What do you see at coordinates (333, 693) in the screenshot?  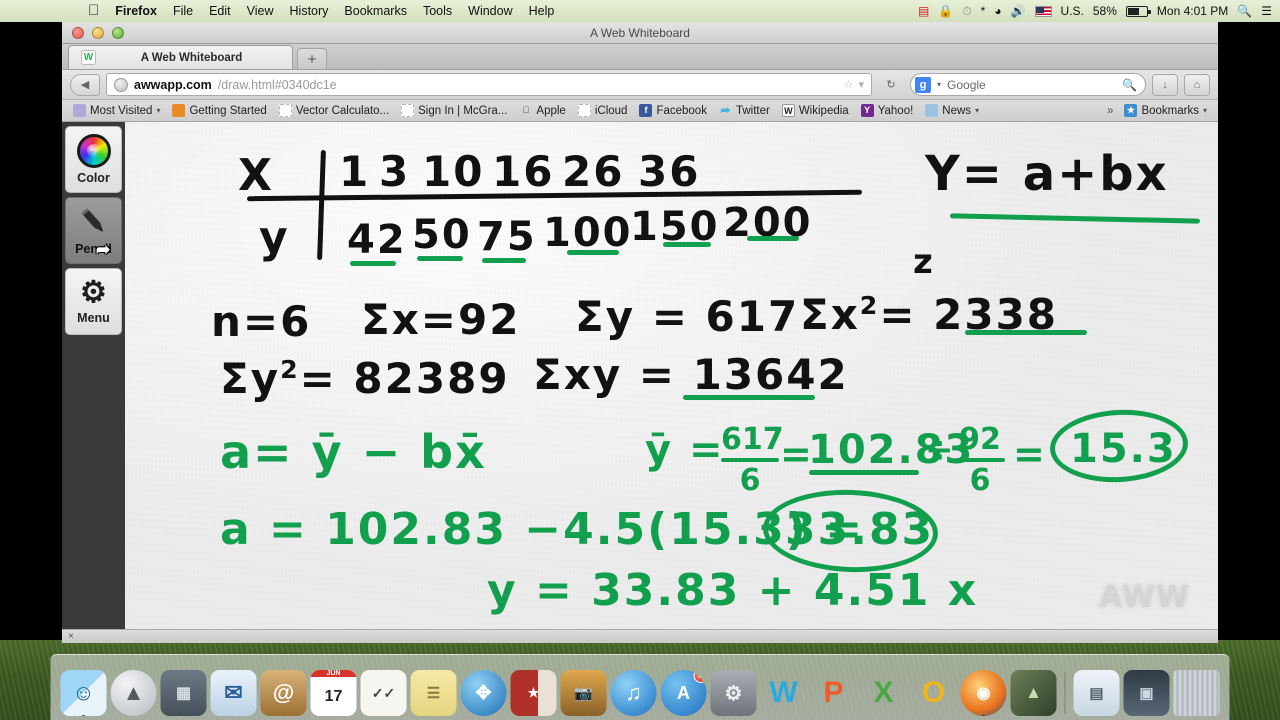 I see `calendar-icon: JUN 17` at bounding box center [333, 693].